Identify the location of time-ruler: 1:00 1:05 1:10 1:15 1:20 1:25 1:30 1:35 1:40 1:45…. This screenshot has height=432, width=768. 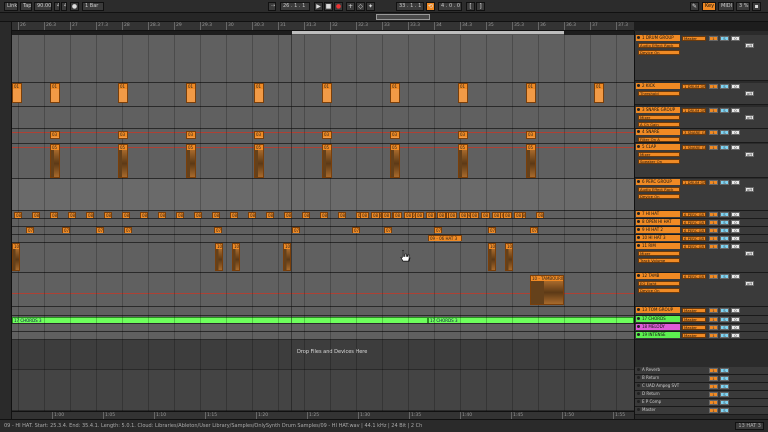
(323, 415).